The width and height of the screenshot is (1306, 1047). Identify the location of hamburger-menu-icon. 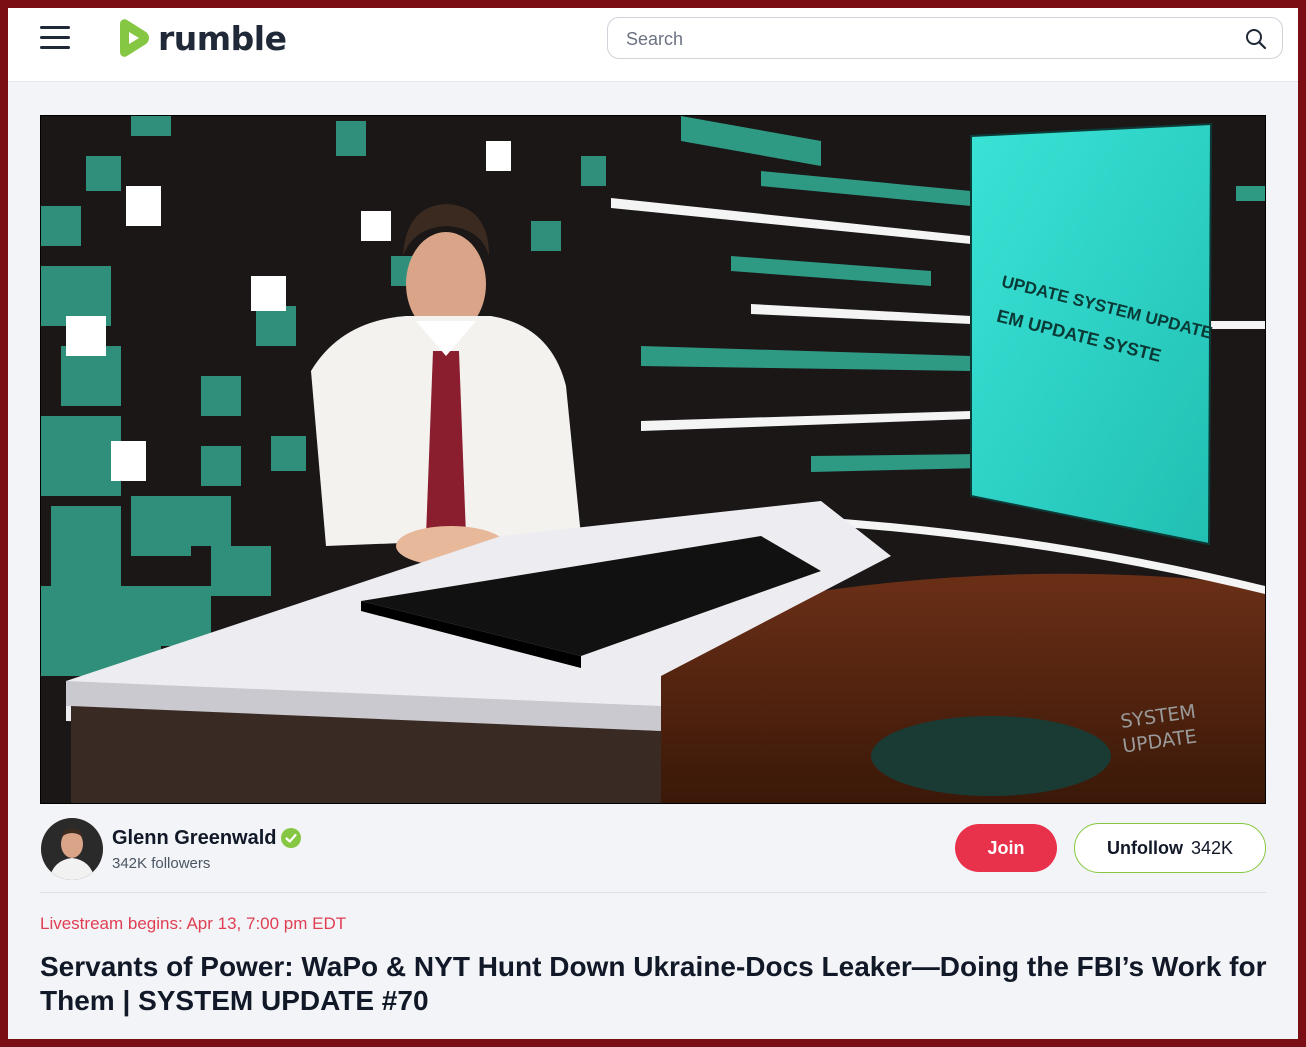
(56, 38).